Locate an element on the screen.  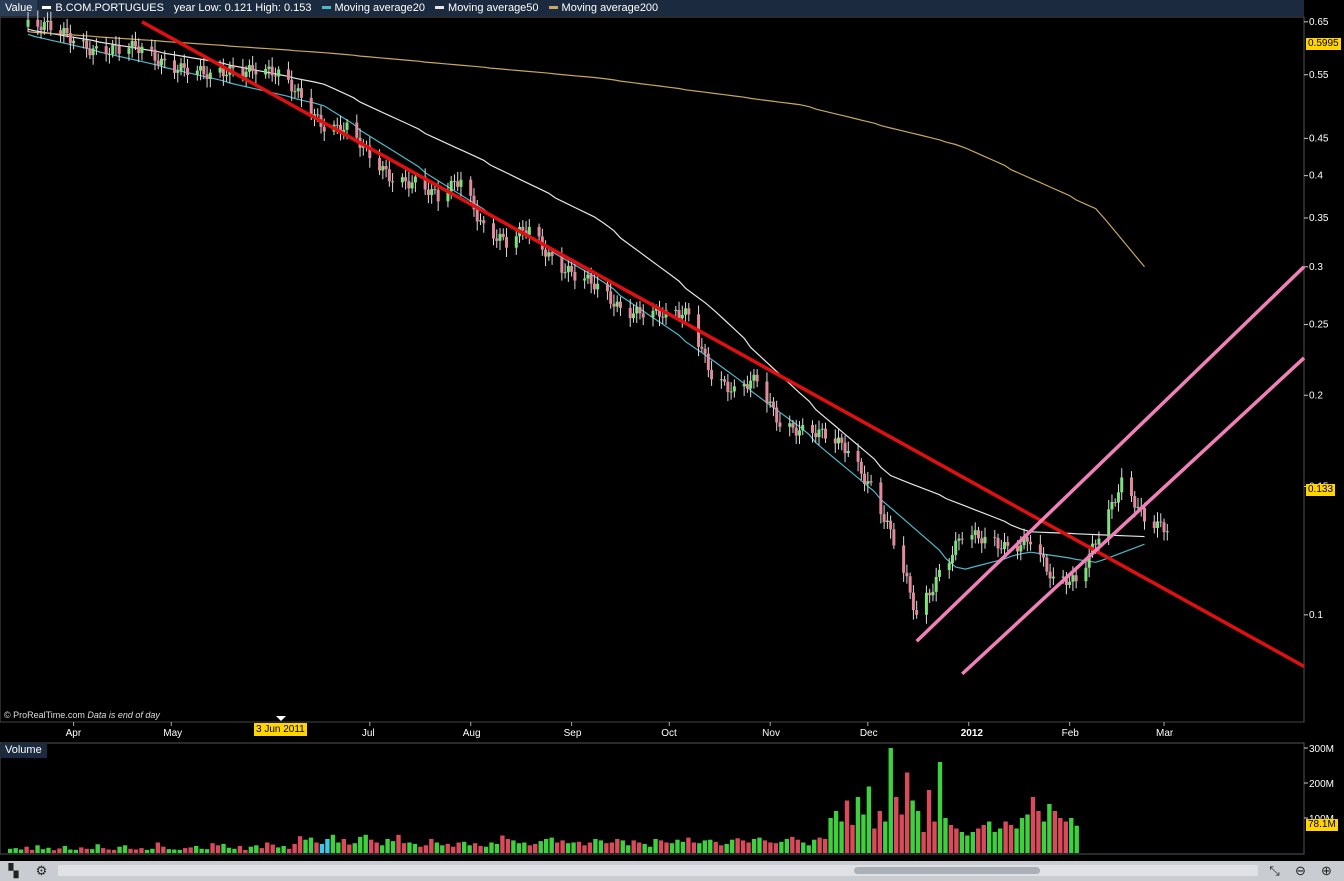
scrollbar-thumb is located at coordinates (947, 870).